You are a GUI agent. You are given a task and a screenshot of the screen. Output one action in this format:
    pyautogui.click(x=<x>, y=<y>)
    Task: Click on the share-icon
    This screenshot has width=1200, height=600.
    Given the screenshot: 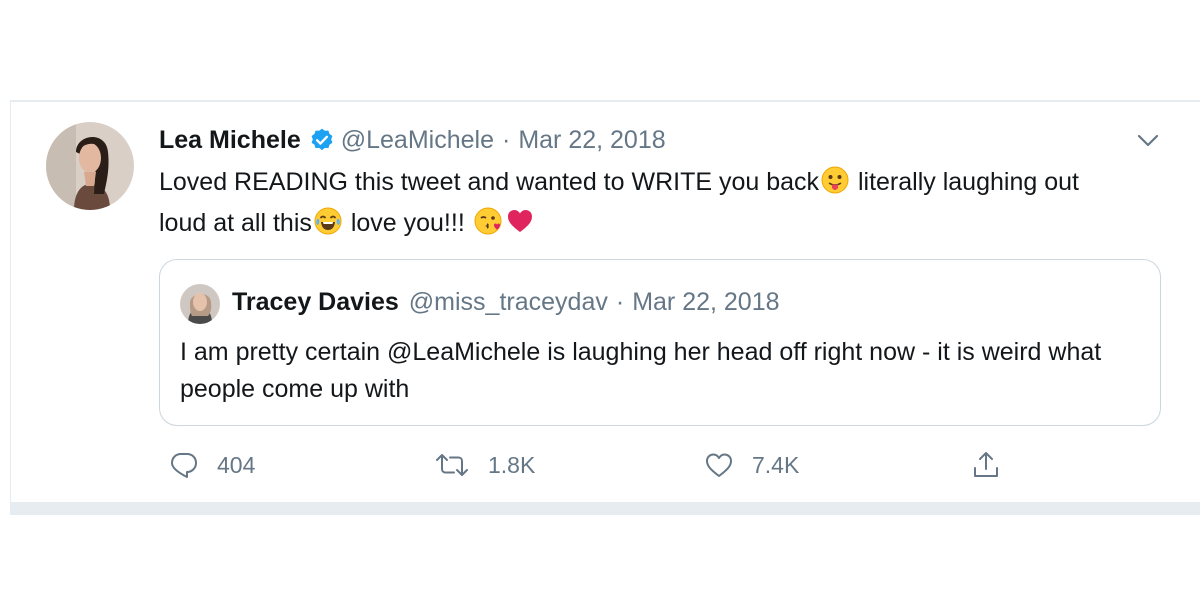 What is the action you would take?
    pyautogui.click(x=986, y=464)
    